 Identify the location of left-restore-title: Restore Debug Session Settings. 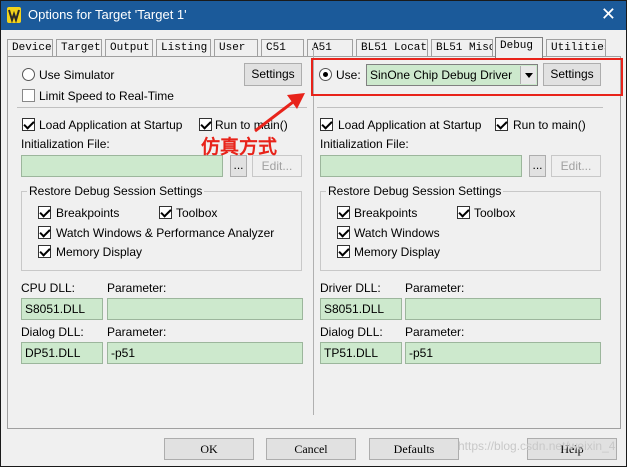
(116, 191).